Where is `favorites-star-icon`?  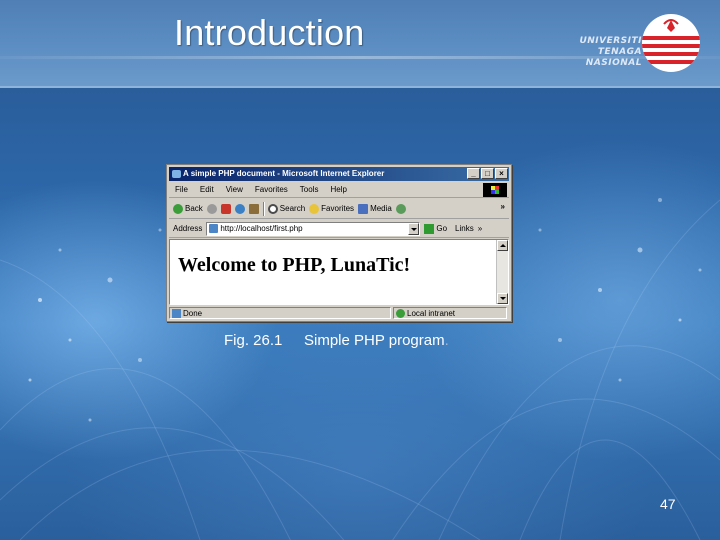 favorites-star-icon is located at coordinates (314, 208).